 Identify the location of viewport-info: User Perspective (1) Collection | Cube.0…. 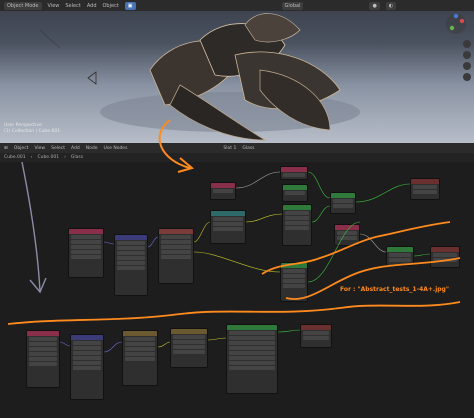
(32, 129).